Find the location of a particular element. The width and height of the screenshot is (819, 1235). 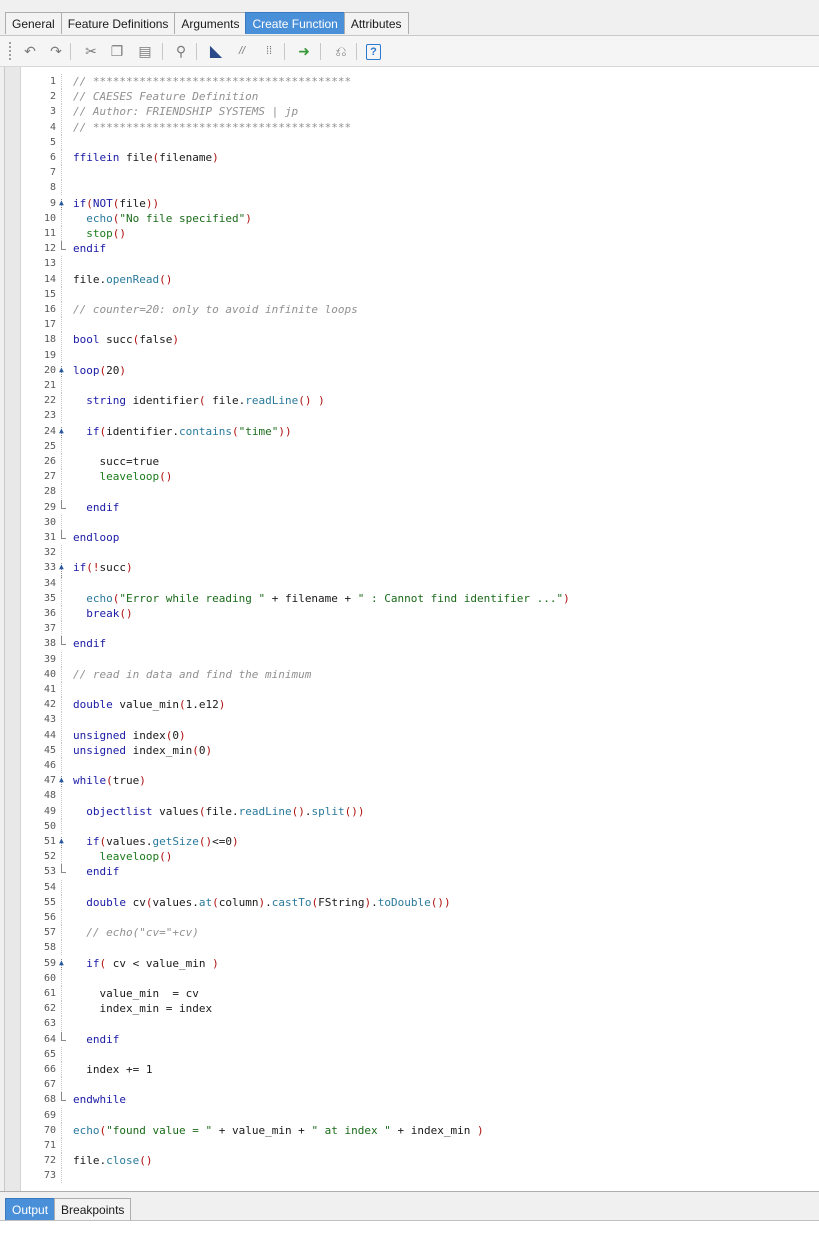

code-line: 66 index += 1 is located at coordinates (409, 1069).